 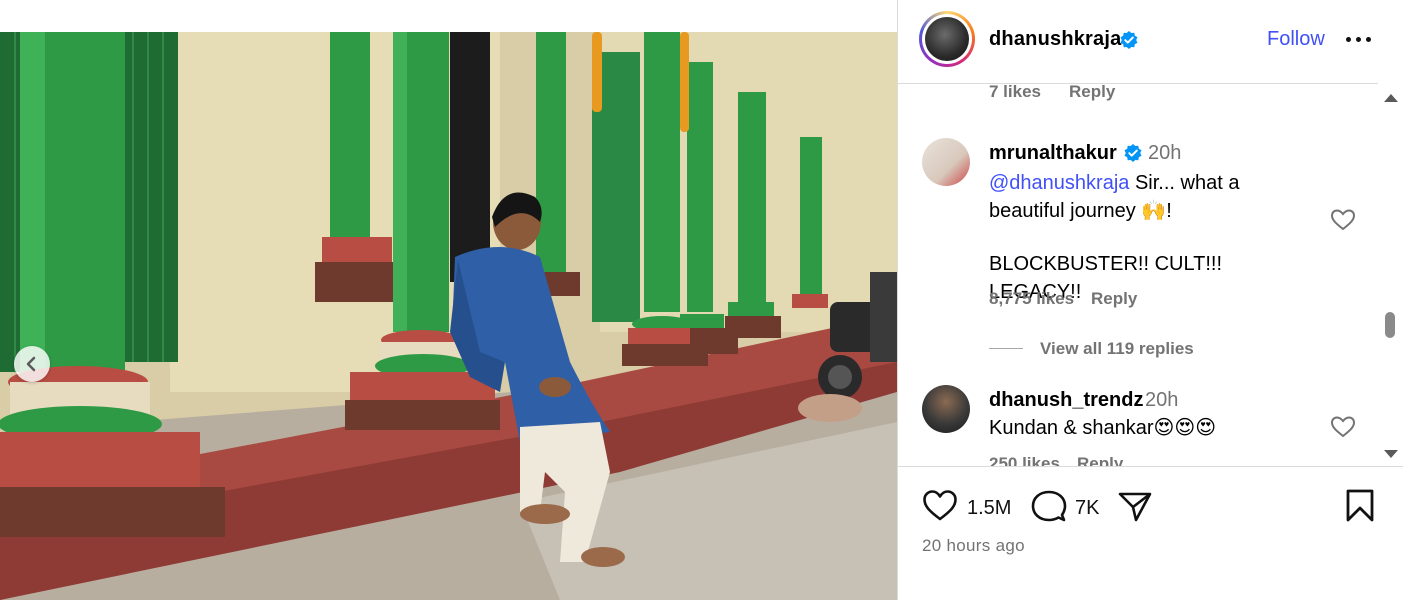 I want to click on post-actions-footer: 1.5M 7K 20 hours ago, so click(x=1150, y=533).